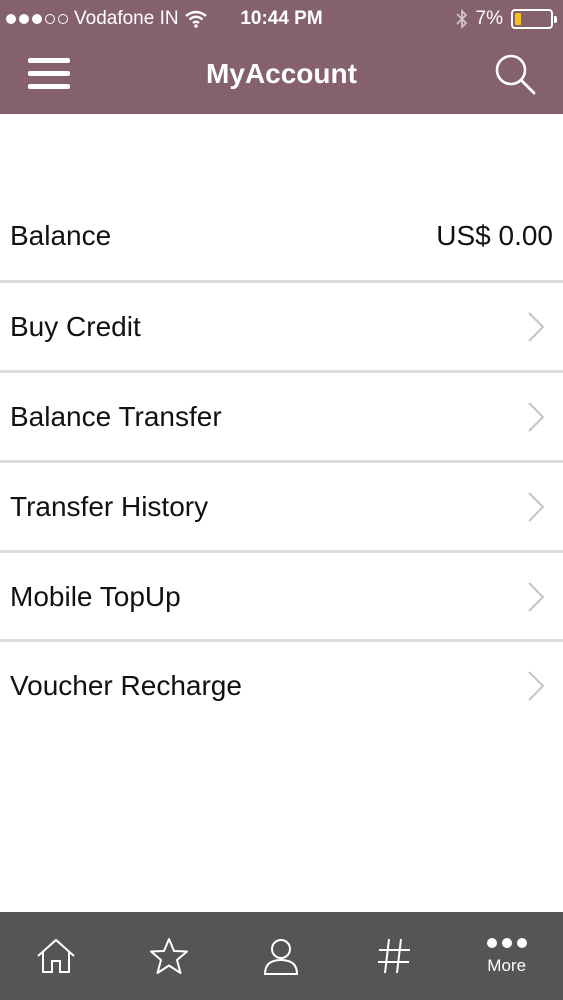  What do you see at coordinates (281, 19) in the screenshot?
I see `status-bar: Vodafone IN 10:44 PM 7%` at bounding box center [281, 19].